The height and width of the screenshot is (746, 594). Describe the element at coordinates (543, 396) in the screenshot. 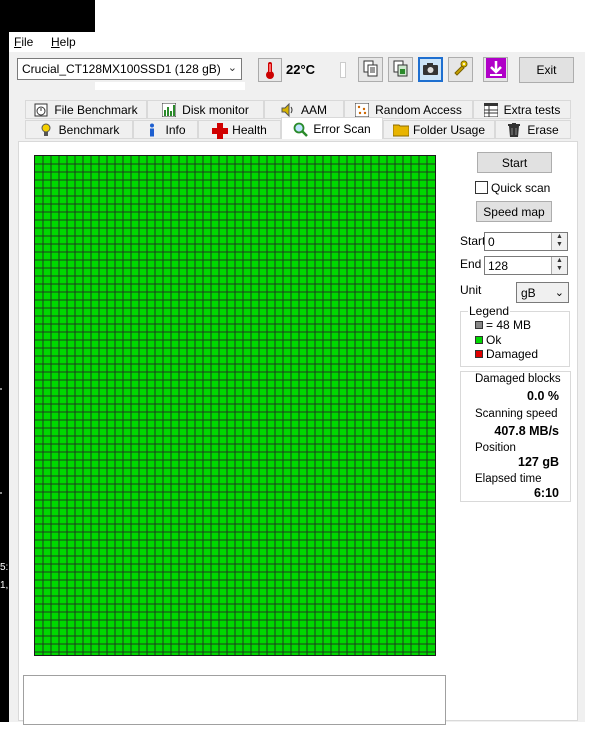

I see `damaged-blocks-value: 0.0 %` at that location.